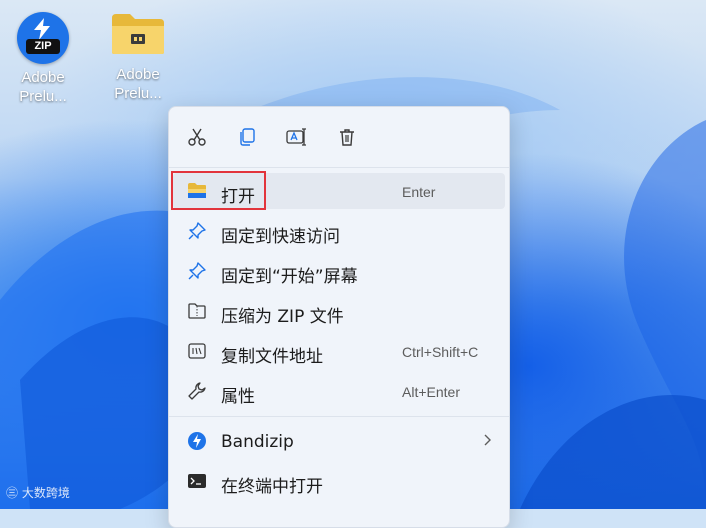 Image resolution: width=706 pixels, height=528 pixels. Describe the element at coordinates (339, 481) in the screenshot. I see `menu-item-open-in-terminal: 在终端中打开` at that location.